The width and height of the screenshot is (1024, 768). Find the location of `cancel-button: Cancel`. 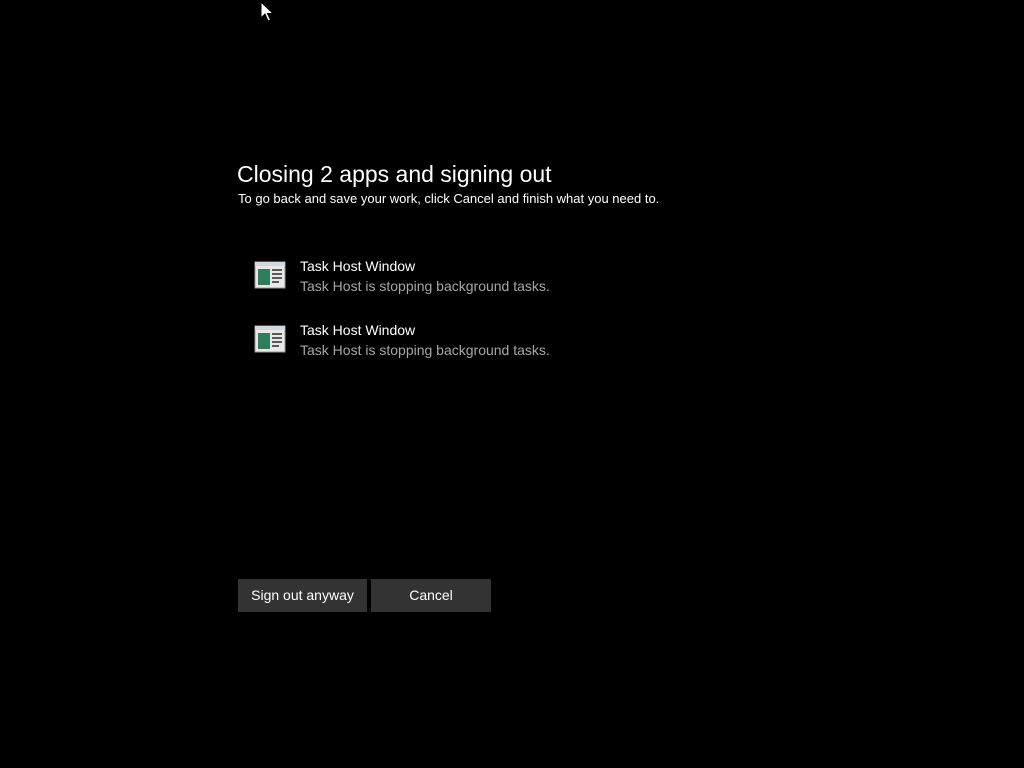

cancel-button: Cancel is located at coordinates (431, 595).